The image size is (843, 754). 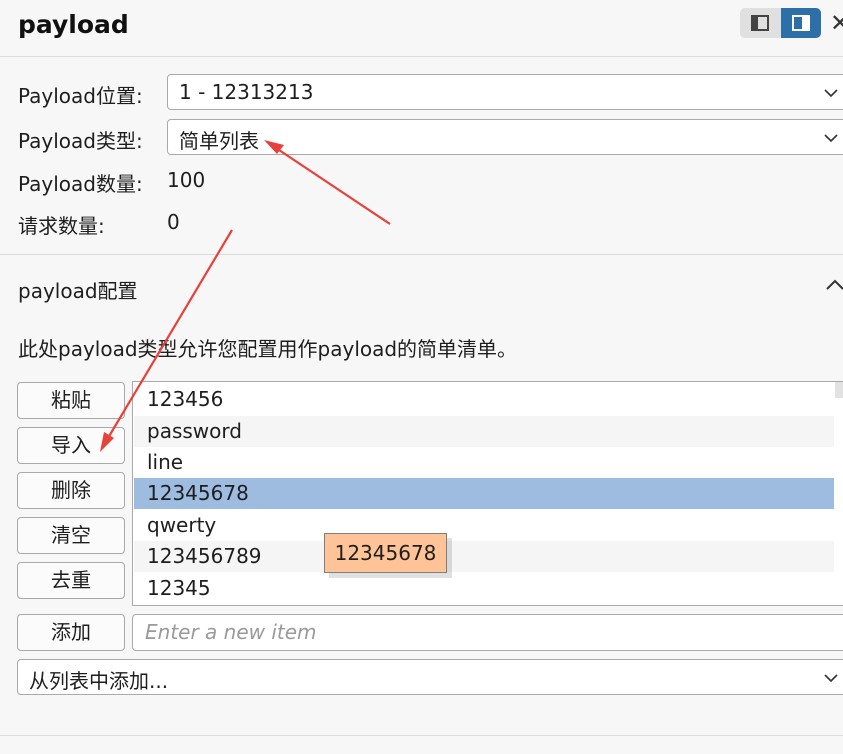 I want to click on request-count-label: 请求数量:, so click(x=61, y=226).